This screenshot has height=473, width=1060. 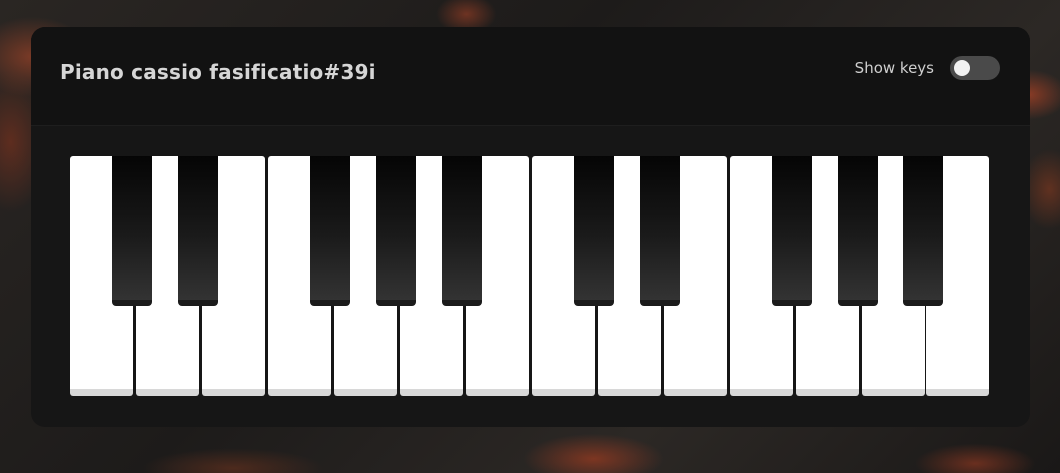 I want to click on show-keys-control: Show keys, so click(x=927, y=68).